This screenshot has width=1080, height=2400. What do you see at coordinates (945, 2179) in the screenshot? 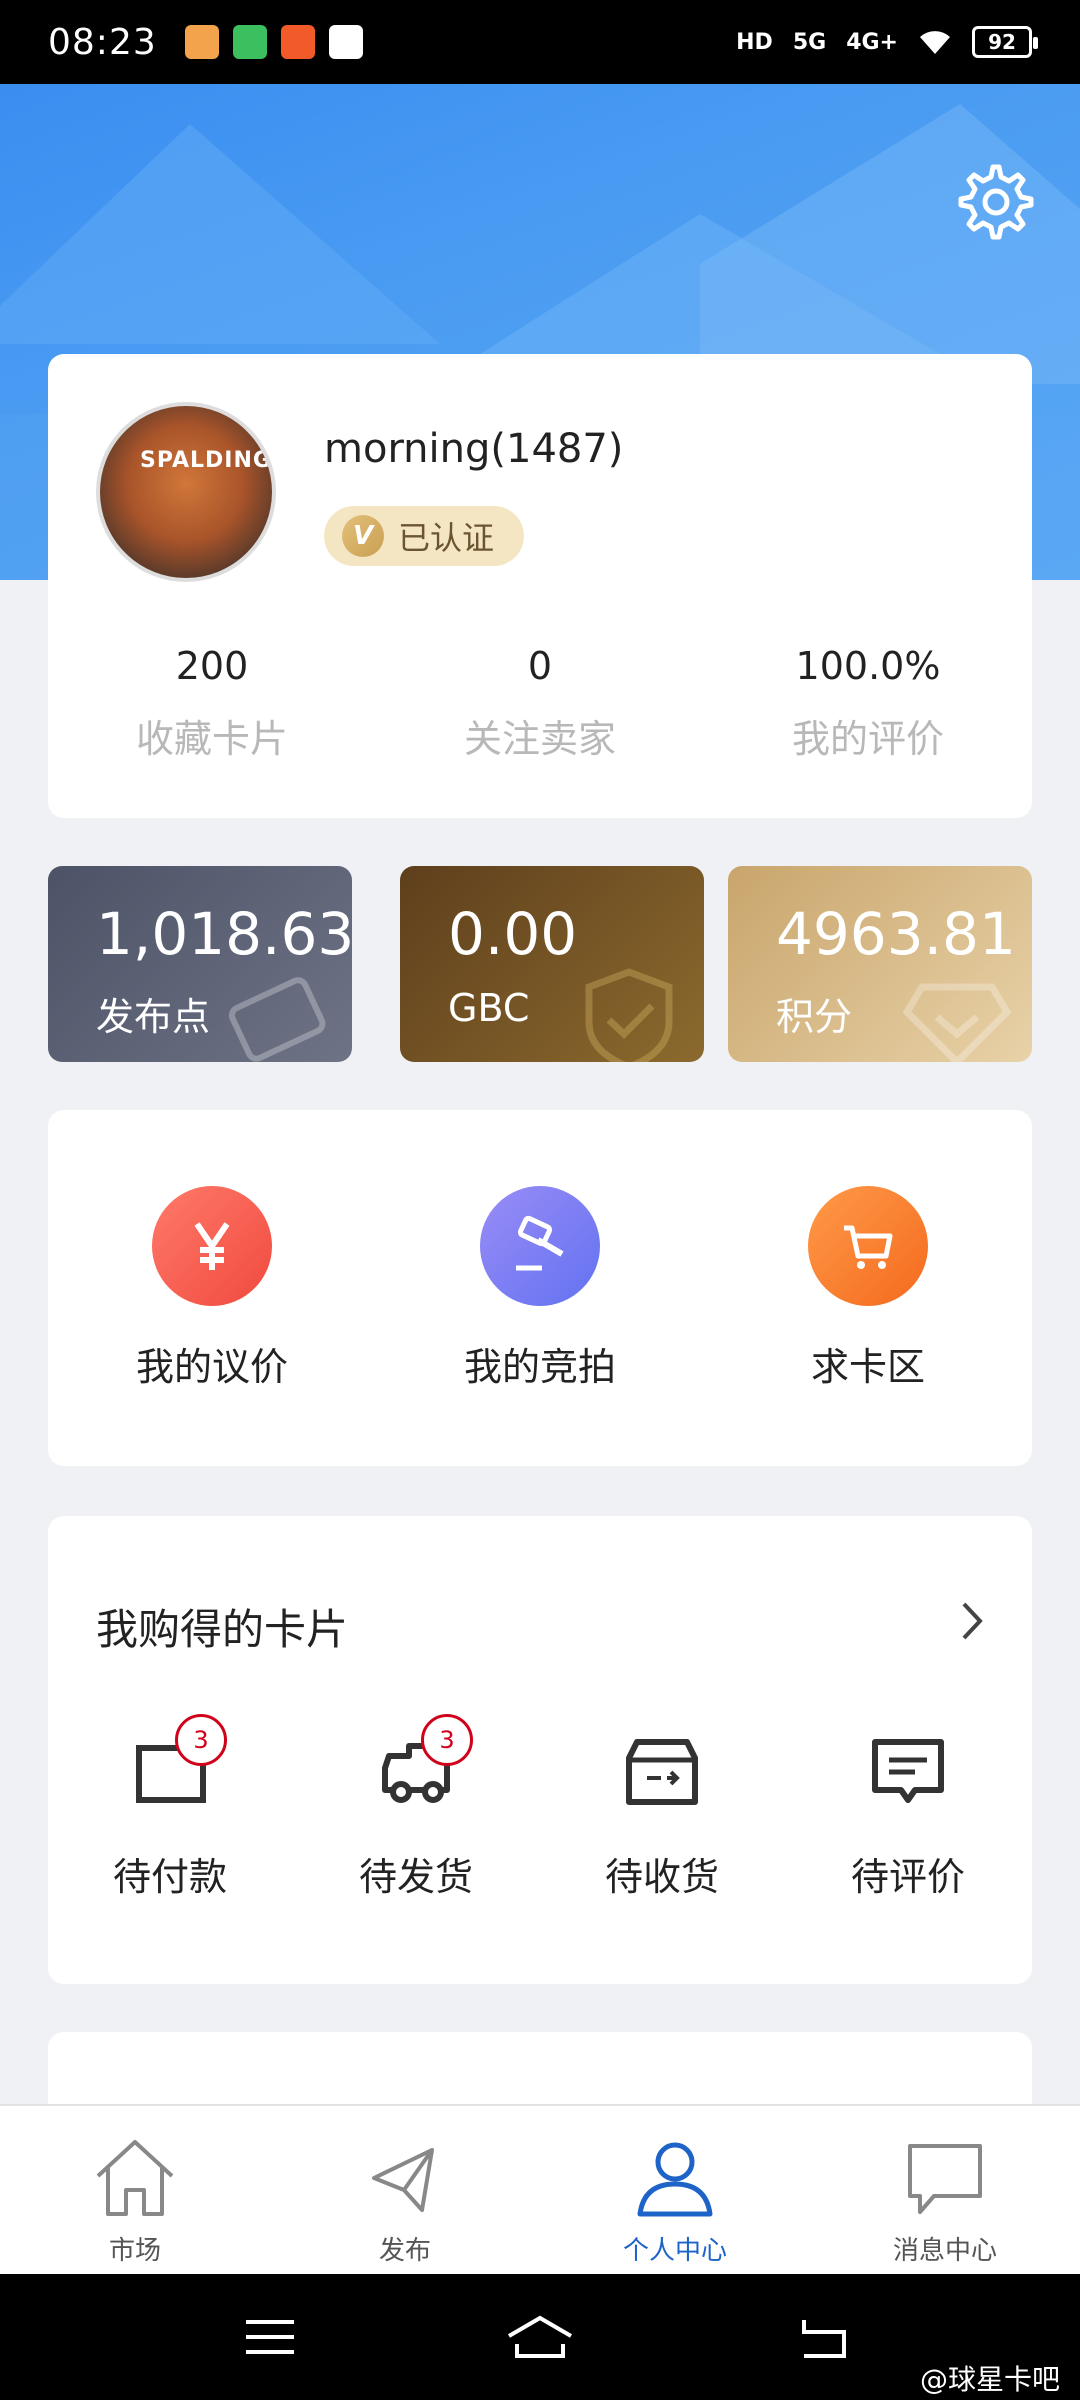
I see `chat-icon` at bounding box center [945, 2179].